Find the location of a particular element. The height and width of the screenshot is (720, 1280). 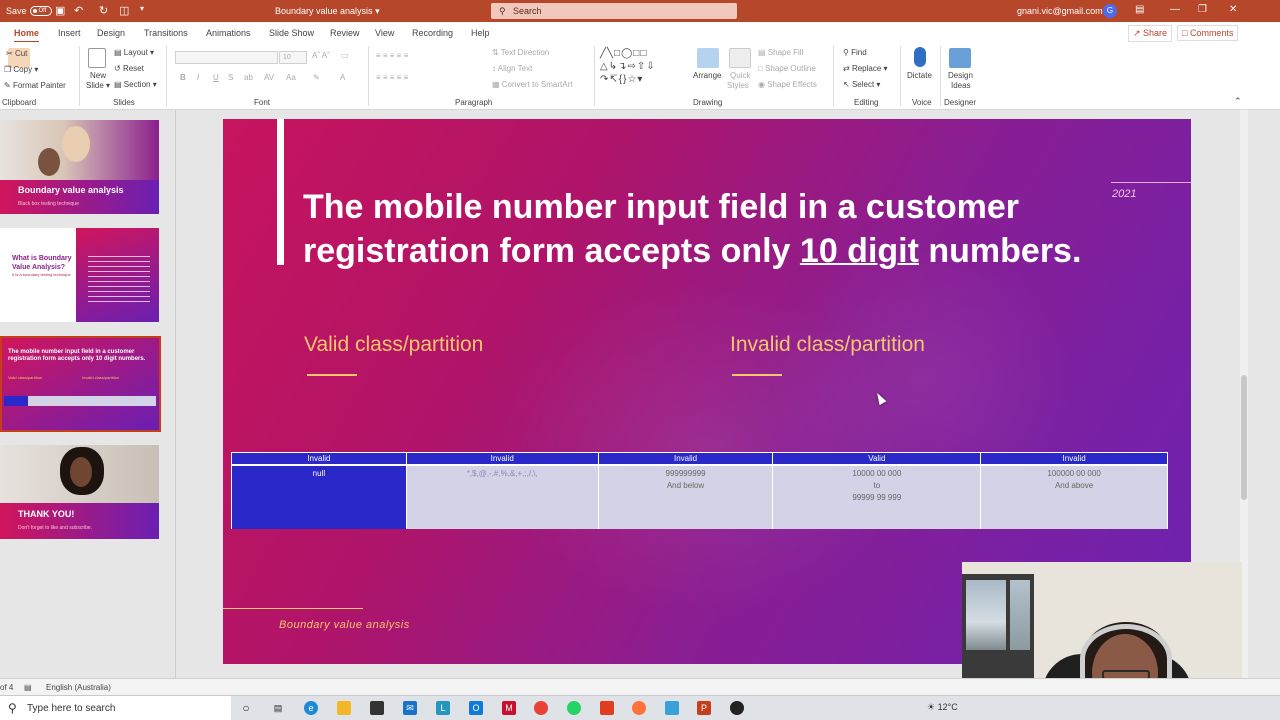

document-title: Boundary value analysis ▾ is located at coordinates (327, 11).